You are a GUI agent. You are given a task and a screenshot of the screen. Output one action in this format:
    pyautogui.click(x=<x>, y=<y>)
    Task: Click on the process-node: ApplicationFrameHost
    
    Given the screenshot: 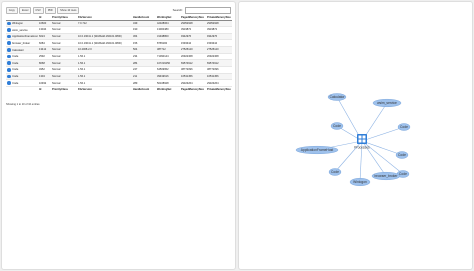 What is the action you would take?
    pyautogui.click(x=317, y=149)
    